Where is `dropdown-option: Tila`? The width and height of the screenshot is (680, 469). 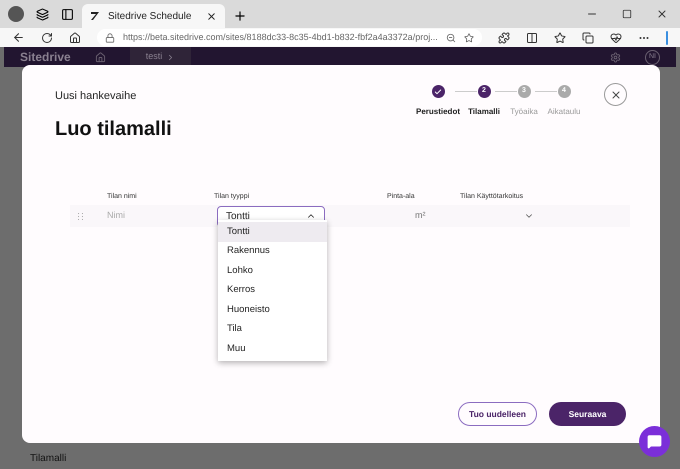 dropdown-option: Tila is located at coordinates (272, 329).